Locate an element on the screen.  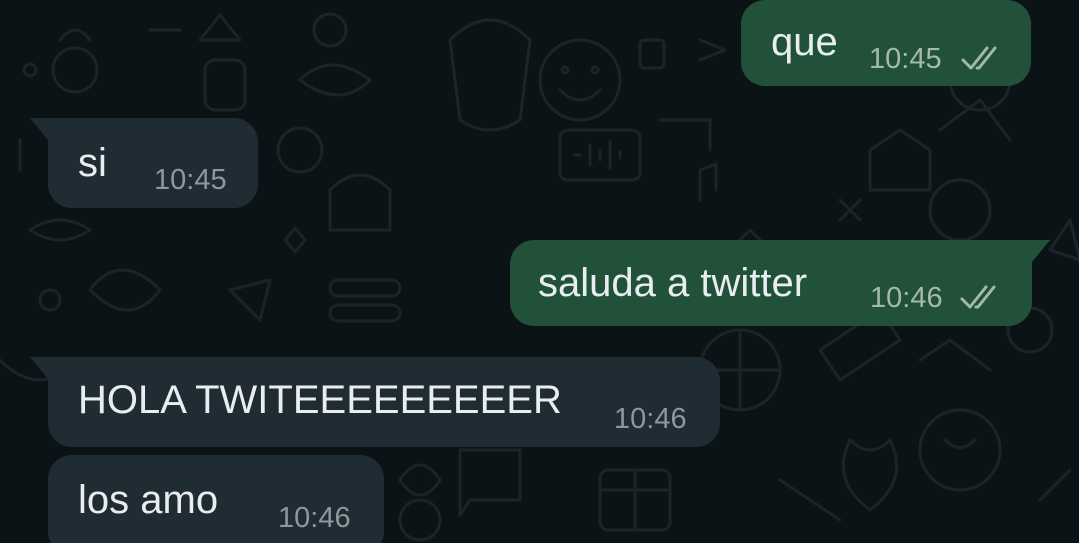
message-bubble-incoming: si 10:45 is located at coordinates (144, 163).